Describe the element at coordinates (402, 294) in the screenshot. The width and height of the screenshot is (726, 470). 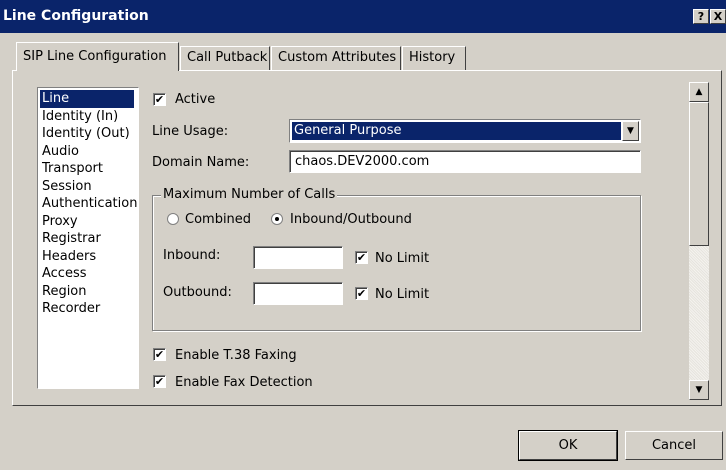
I see `outbound-no-limit-label: No Limit` at that location.